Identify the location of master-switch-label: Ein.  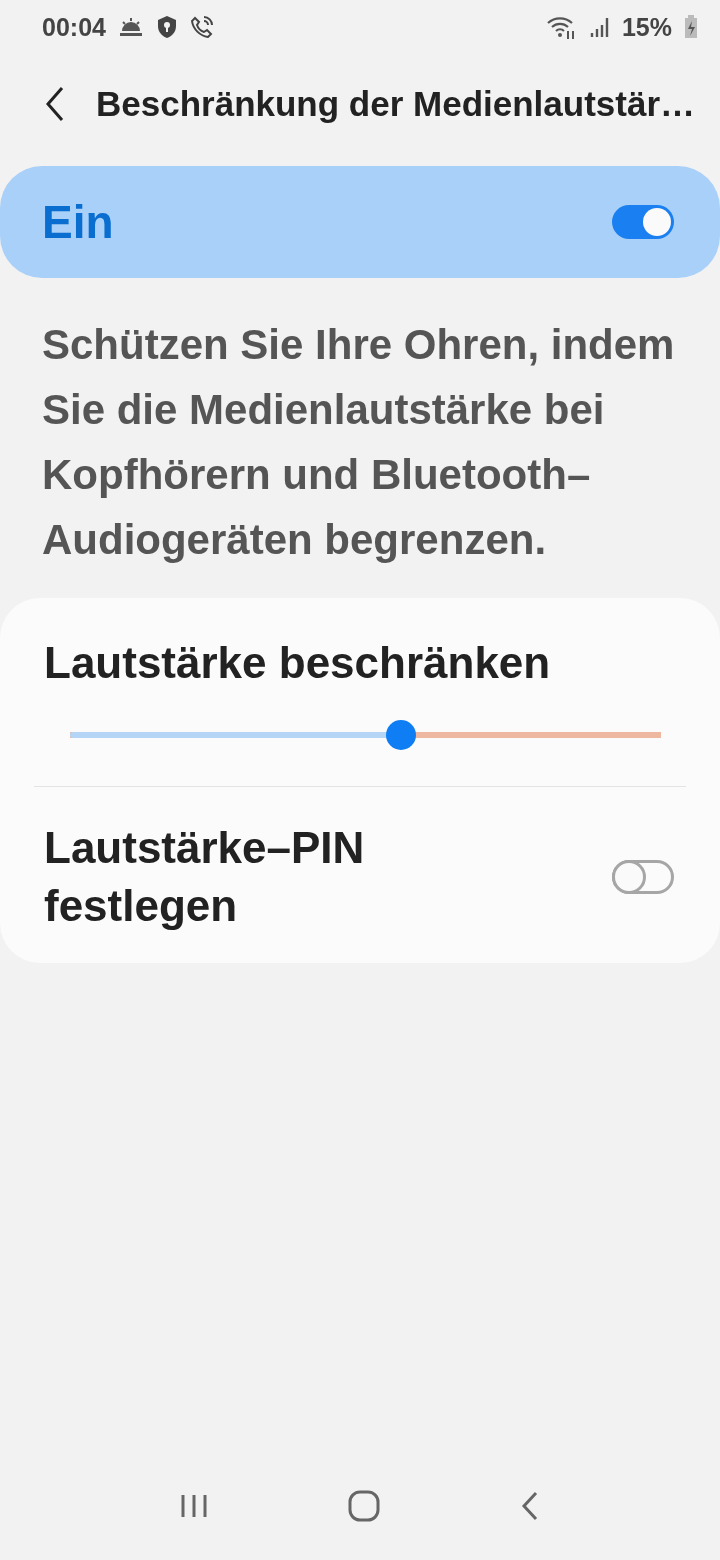
(78, 222).